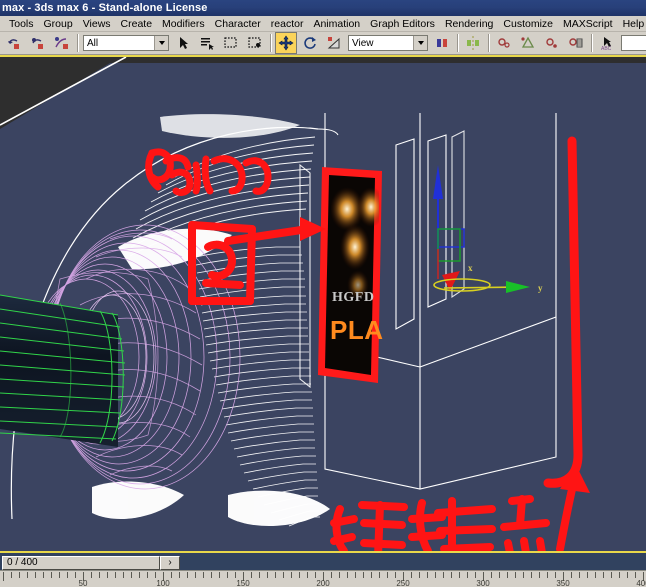 The height and width of the screenshot is (587, 646). What do you see at coordinates (540, 288) in the screenshot?
I see `gizmo-y-label: y` at bounding box center [540, 288].